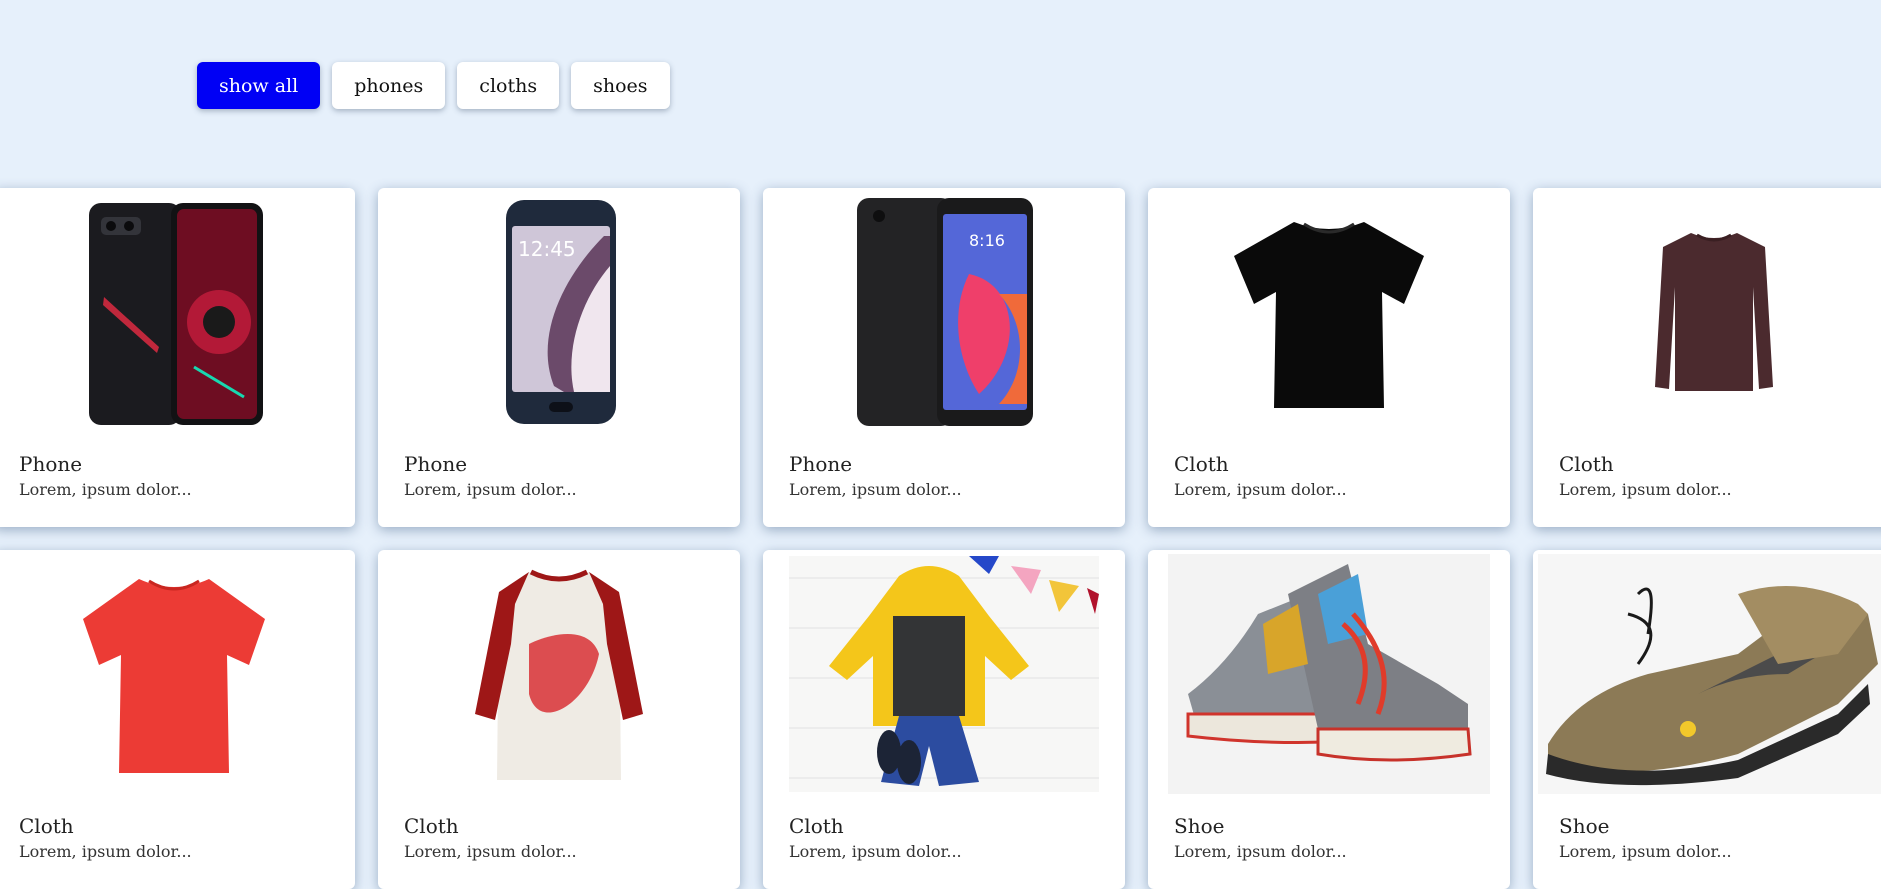 The image size is (1881, 889). I want to click on raglan-shirt-icon, so click(559, 674).